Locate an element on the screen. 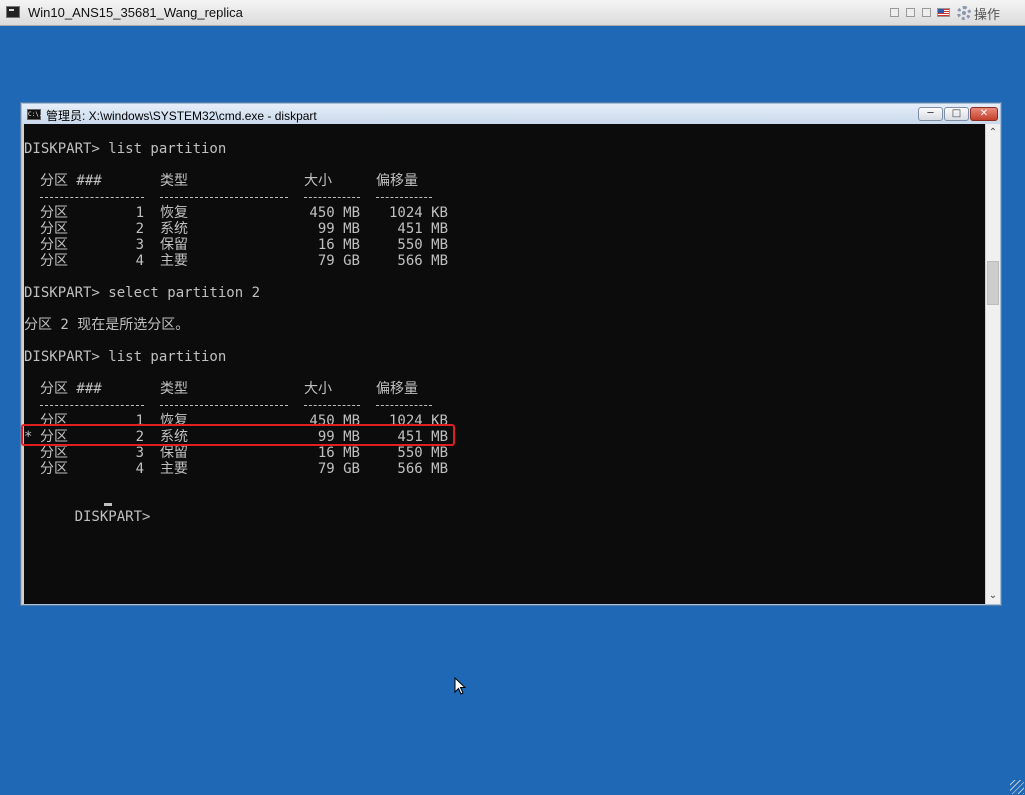 The image size is (1025, 795). row-size: 450 MB is located at coordinates (334, 213).